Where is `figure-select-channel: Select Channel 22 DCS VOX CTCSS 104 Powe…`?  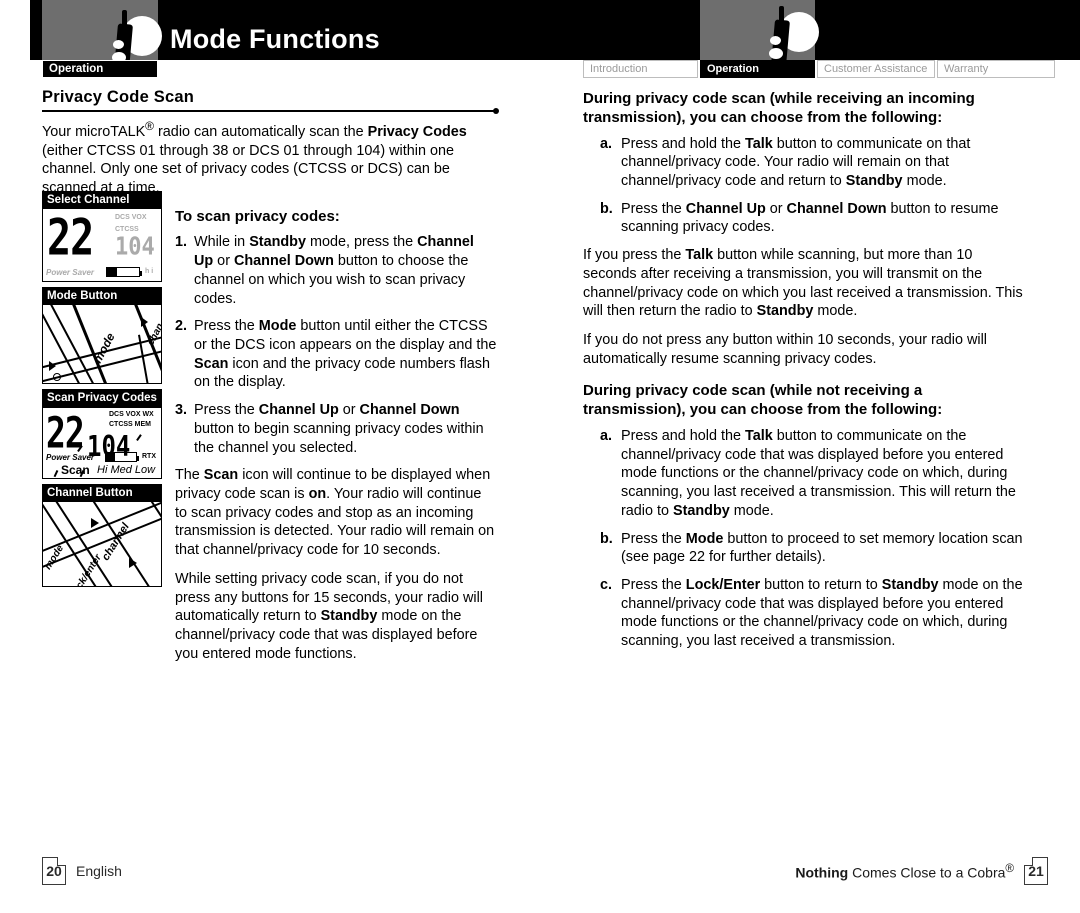
figure-select-channel: Select Channel 22 DCS VOX CTCSS 104 Powe… is located at coordinates (102, 237).